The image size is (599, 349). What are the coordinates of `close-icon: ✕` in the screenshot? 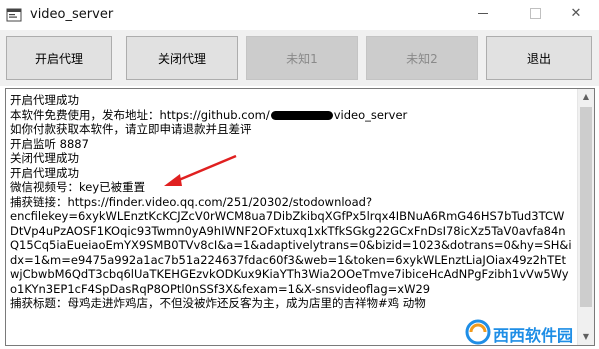 It's located at (576, 13).